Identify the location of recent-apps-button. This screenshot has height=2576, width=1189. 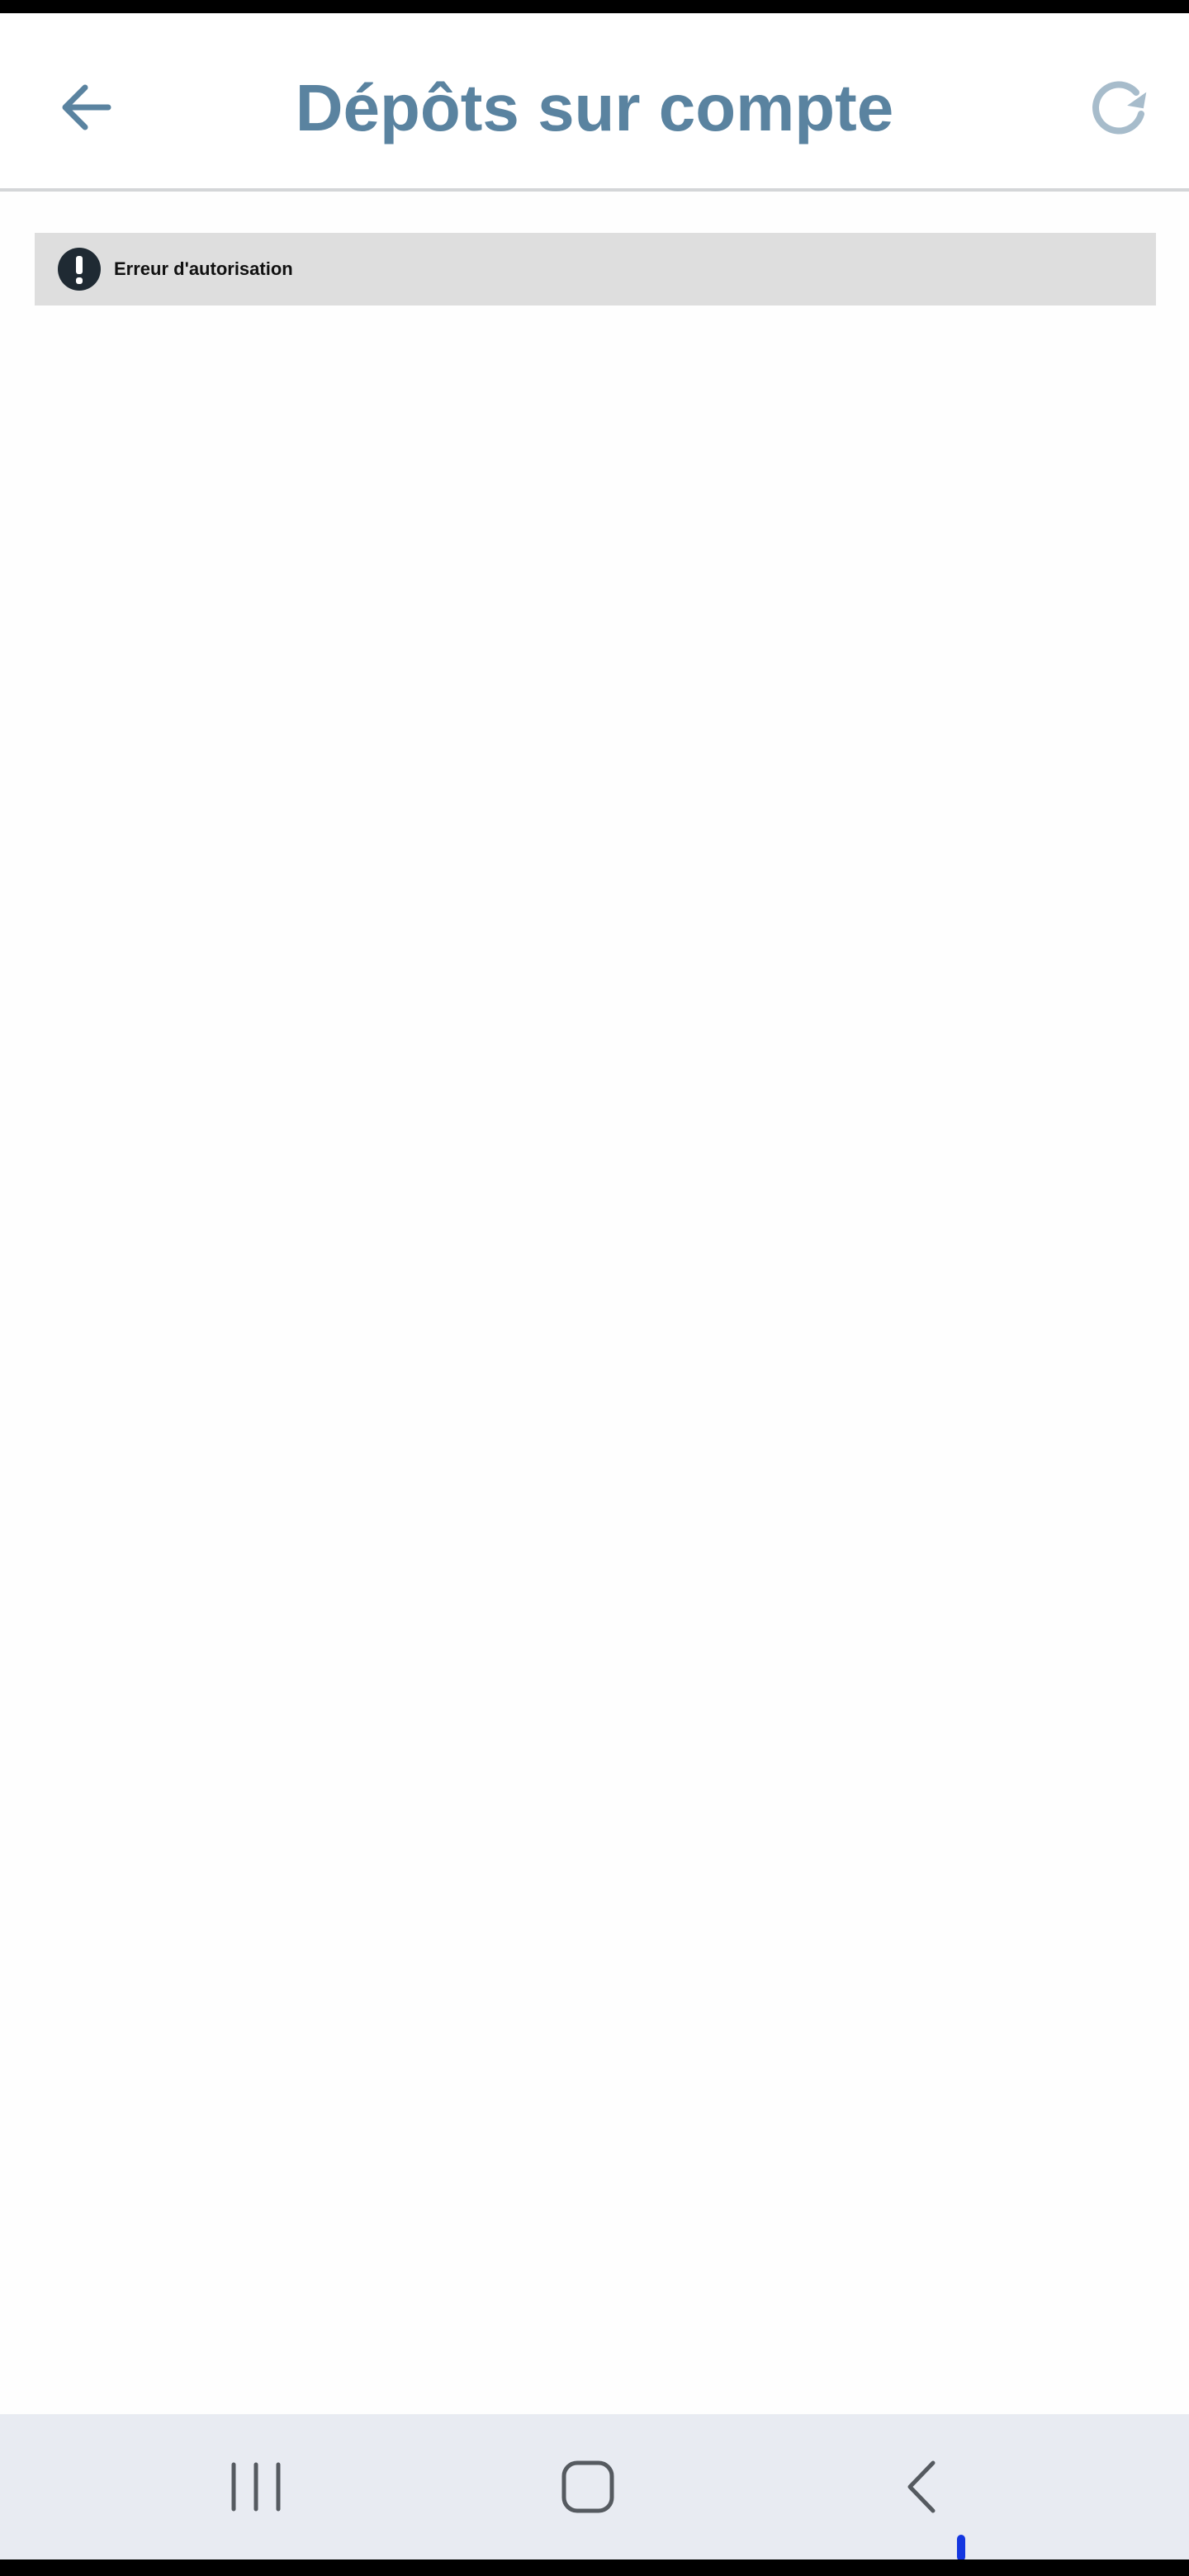
(256, 2486).